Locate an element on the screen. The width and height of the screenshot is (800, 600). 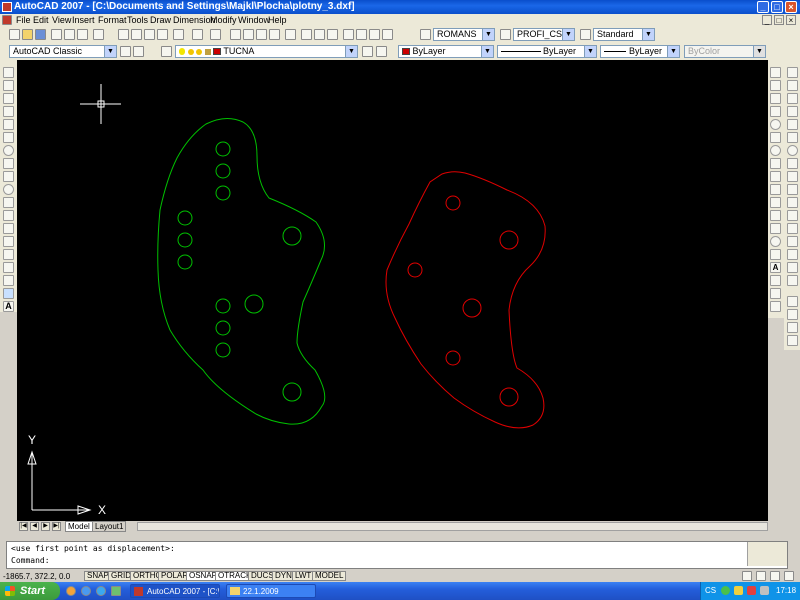
region-icon is located at coordinates (8, 280).